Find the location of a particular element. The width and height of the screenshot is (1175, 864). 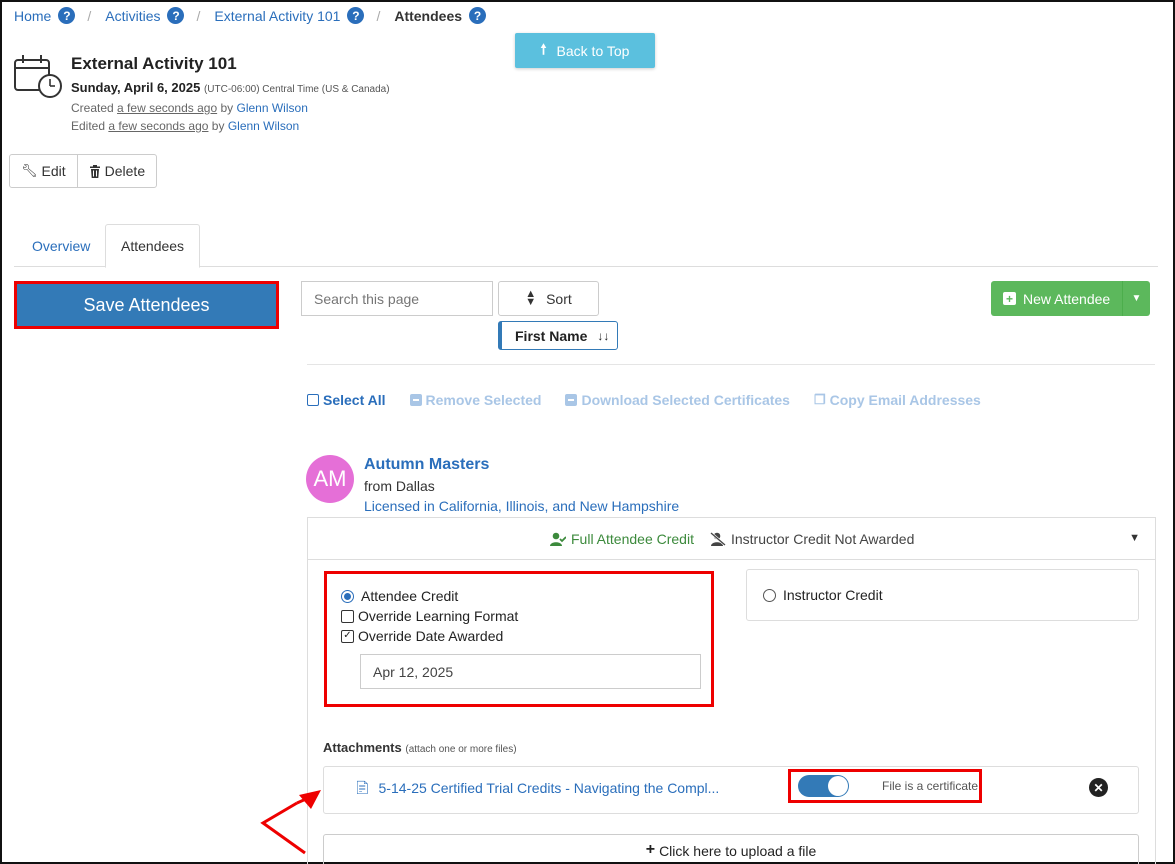

save-attendees-button: Save Attendees is located at coordinates (146, 305).